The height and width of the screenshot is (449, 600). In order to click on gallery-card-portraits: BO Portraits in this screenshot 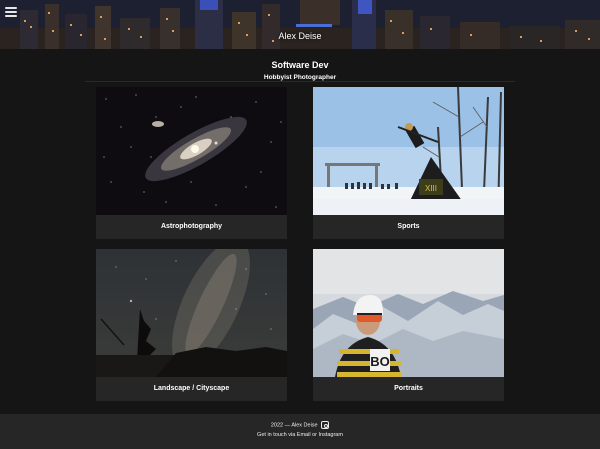, I will do `click(408, 325)`.